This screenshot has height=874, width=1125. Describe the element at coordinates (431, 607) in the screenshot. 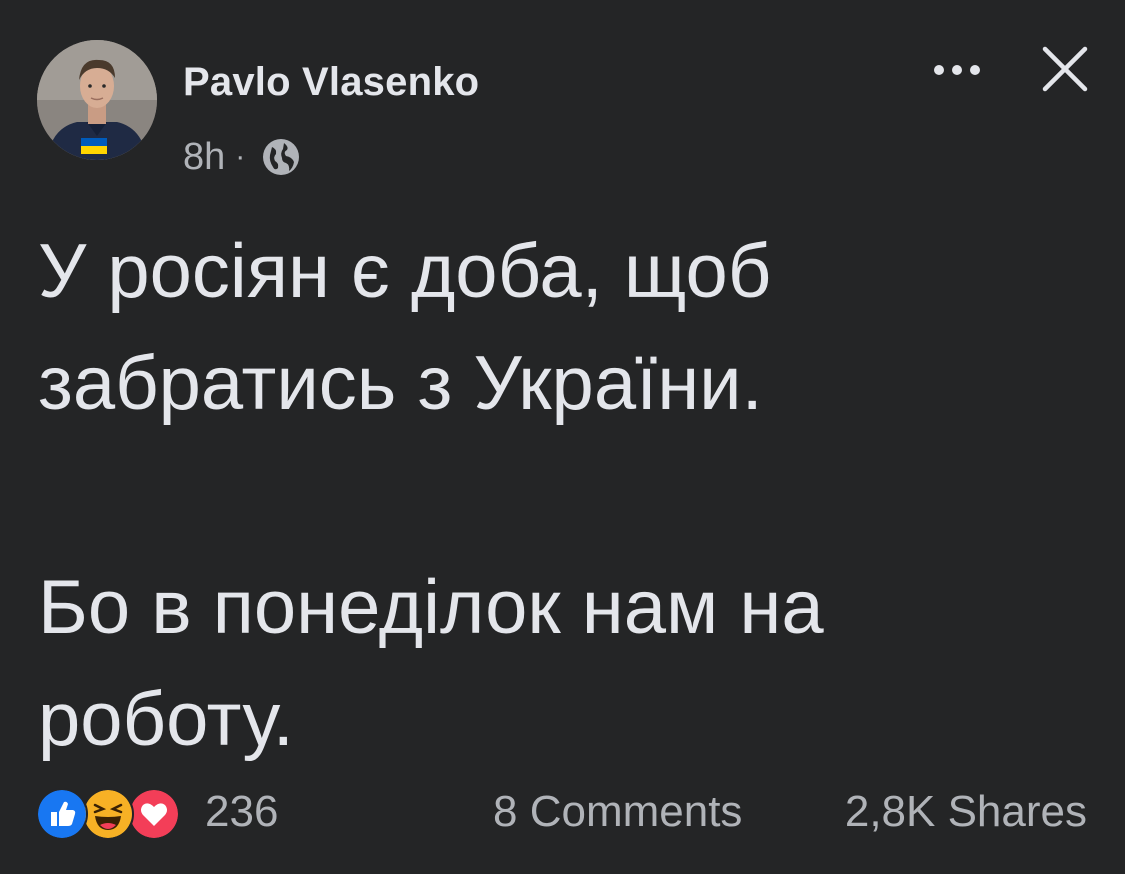

I see `post-text-line: Бо в понеділок нам на` at that location.